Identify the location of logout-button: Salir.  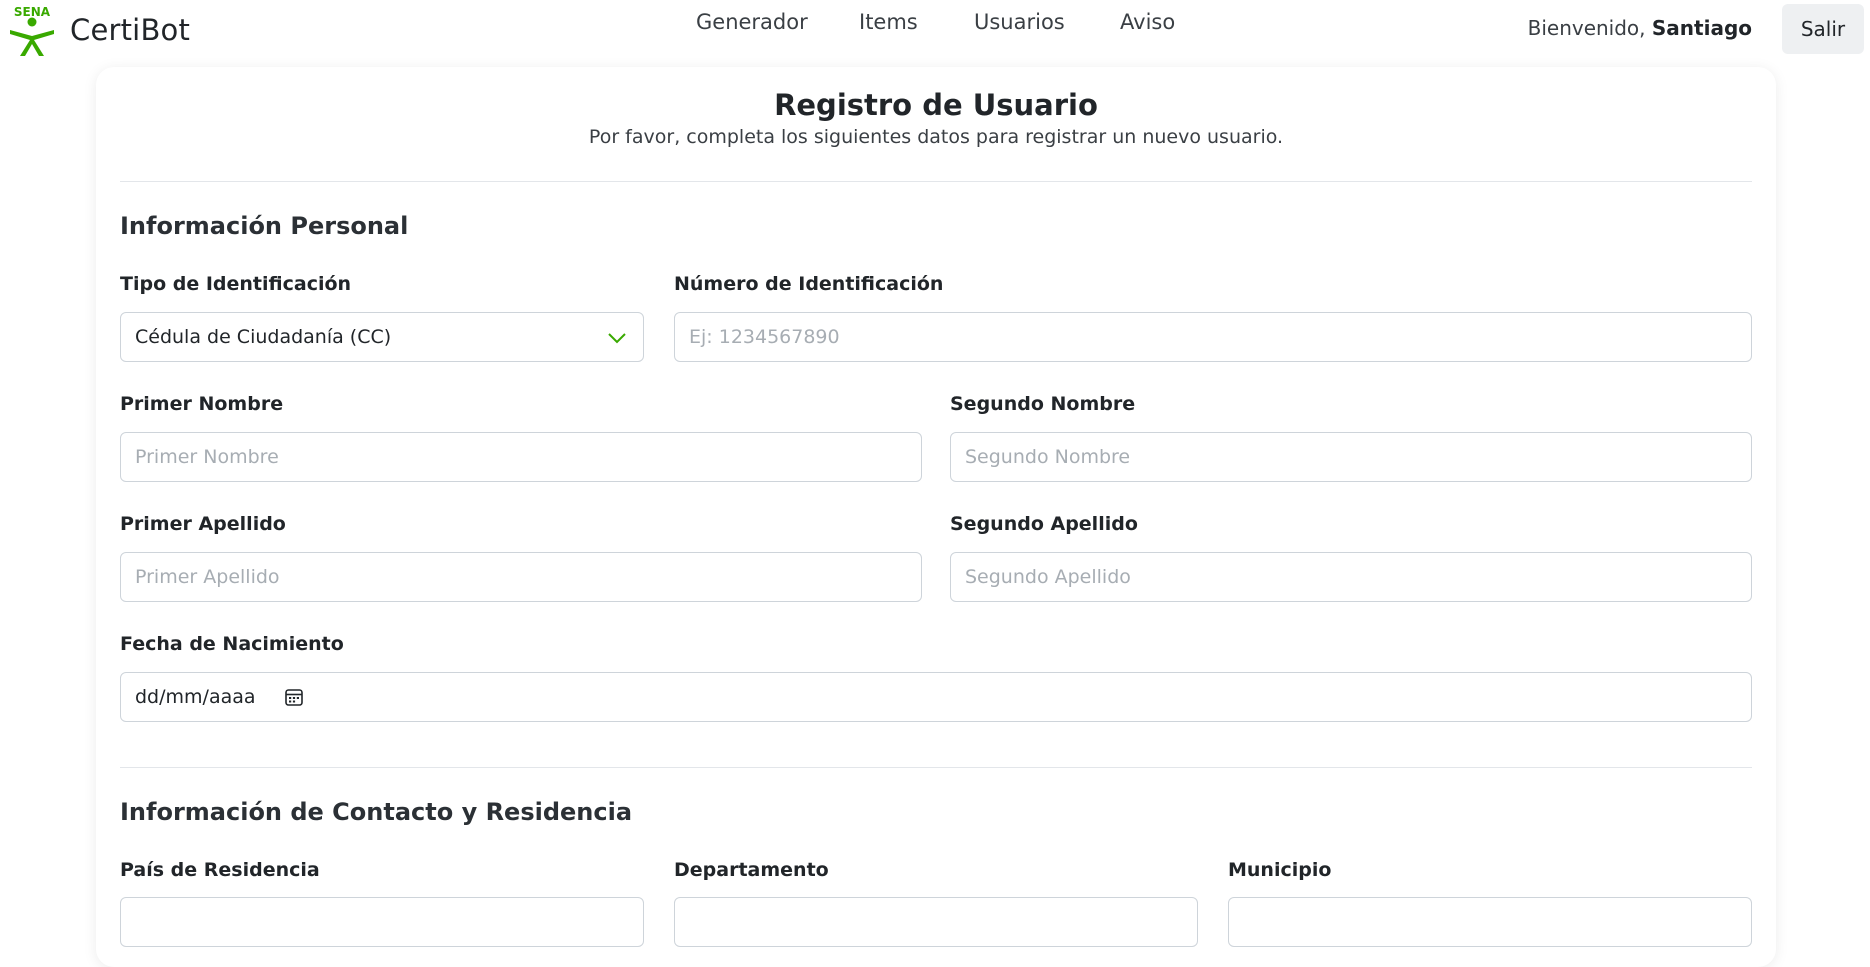
(1823, 29).